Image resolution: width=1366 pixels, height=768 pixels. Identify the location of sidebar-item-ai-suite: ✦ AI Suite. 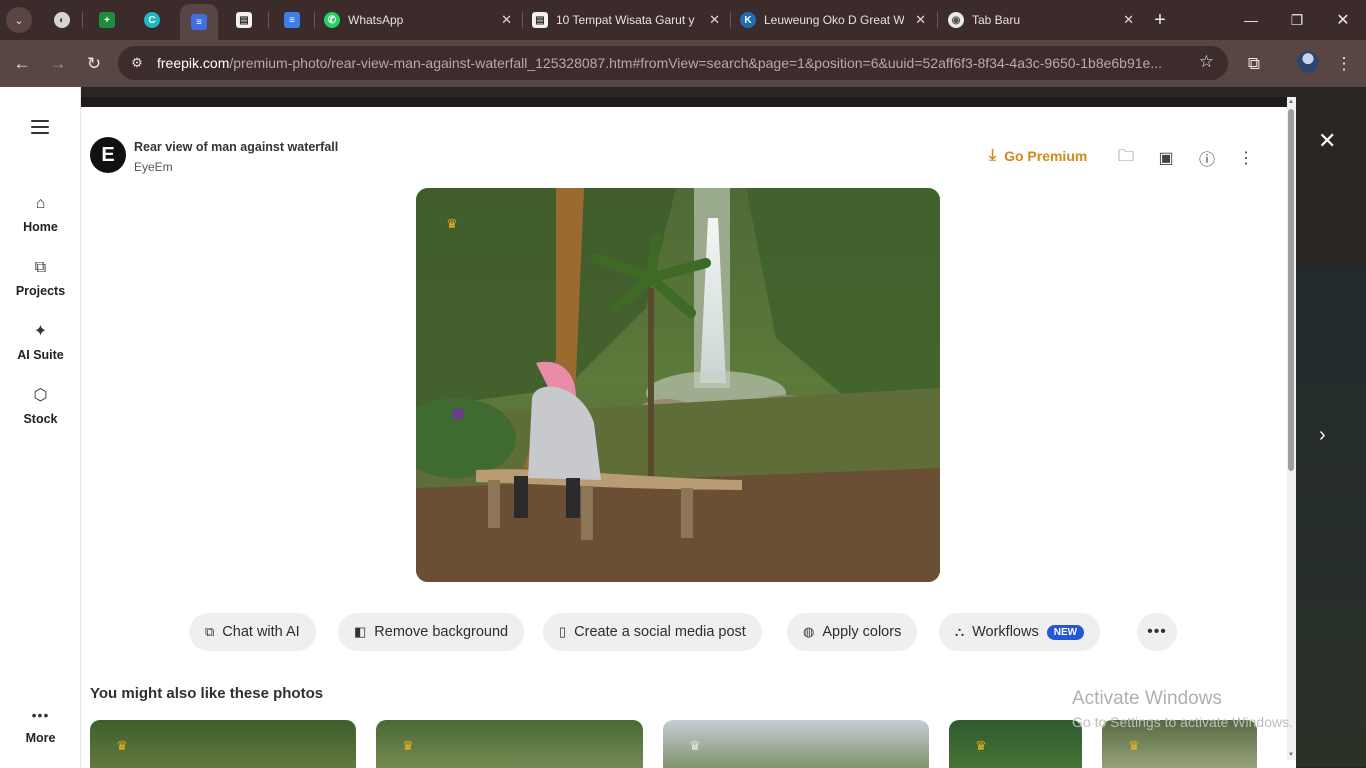
(40, 342).